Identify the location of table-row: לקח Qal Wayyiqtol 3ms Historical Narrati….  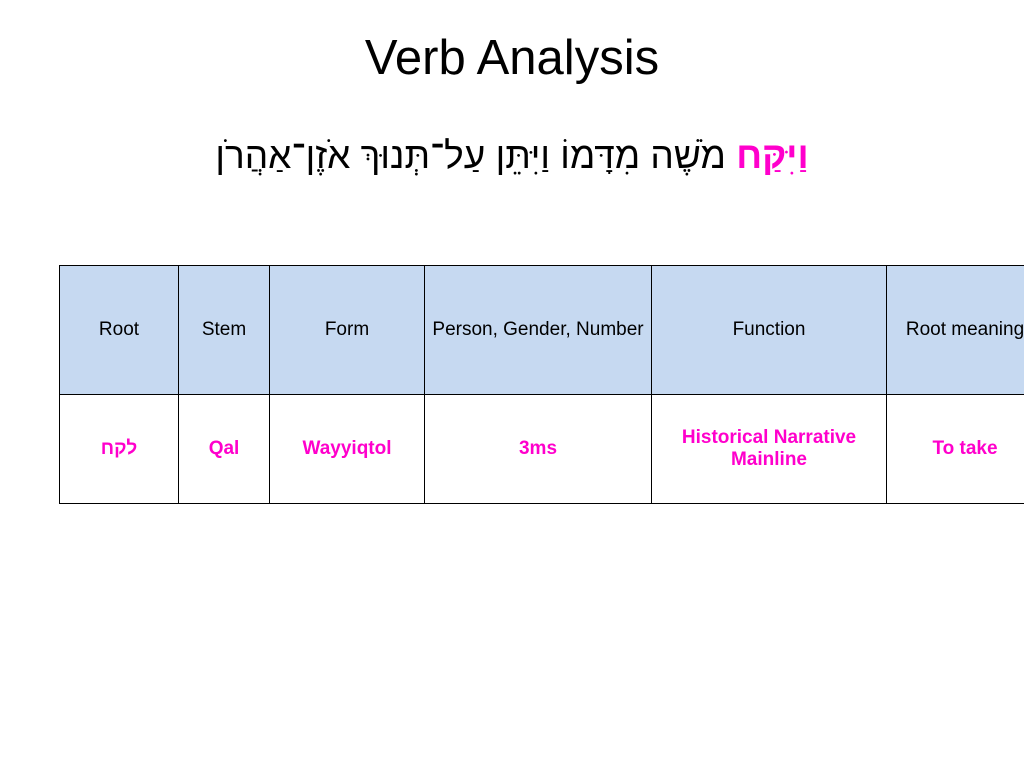
(541, 449).